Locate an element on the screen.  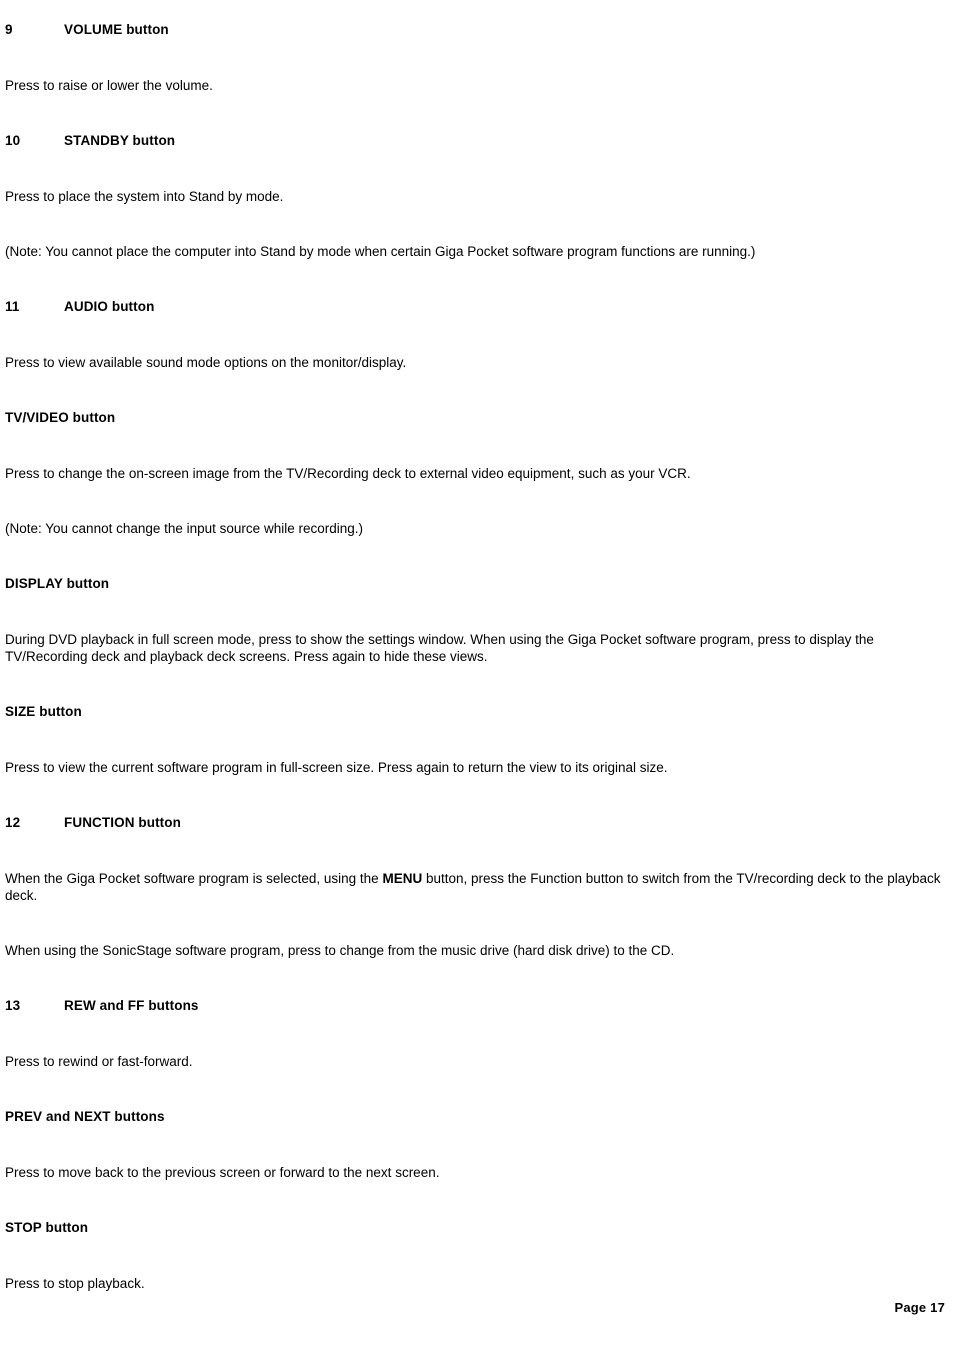
section-heading-standby: 10 STANDBY button is located at coordinates (475, 141).